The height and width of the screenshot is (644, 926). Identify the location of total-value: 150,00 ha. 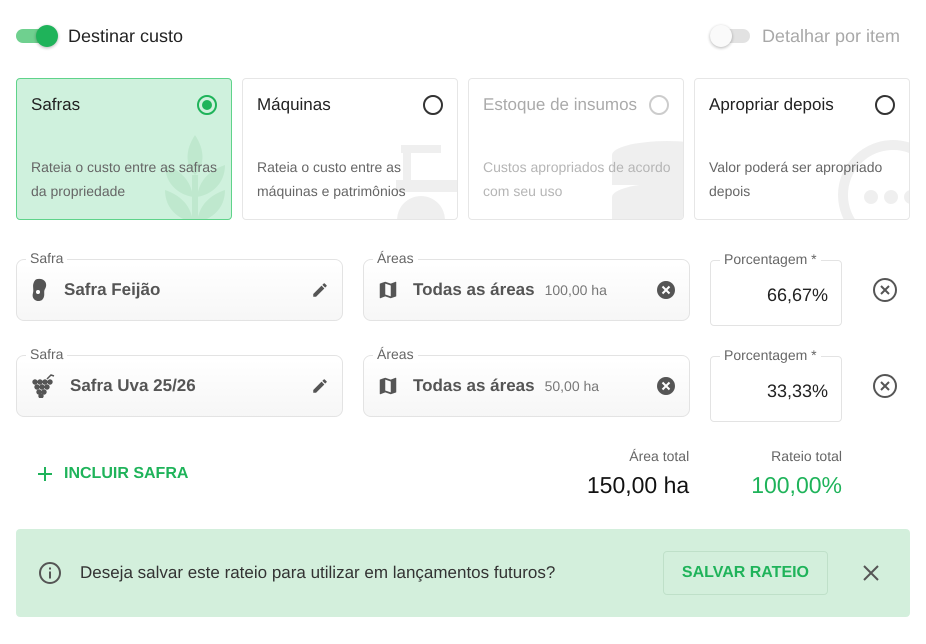
(638, 485).